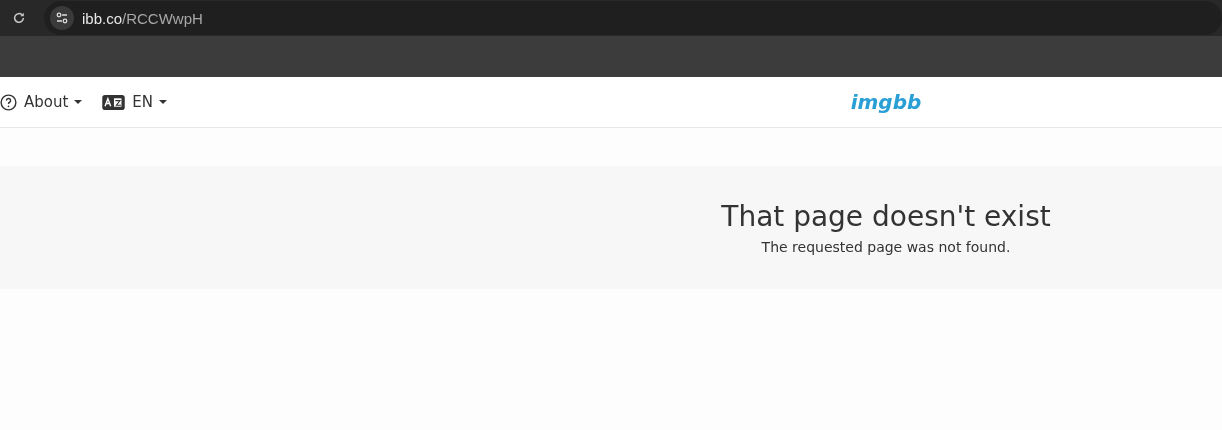 The image size is (1222, 430). What do you see at coordinates (8, 102) in the screenshot?
I see `help-icon` at bounding box center [8, 102].